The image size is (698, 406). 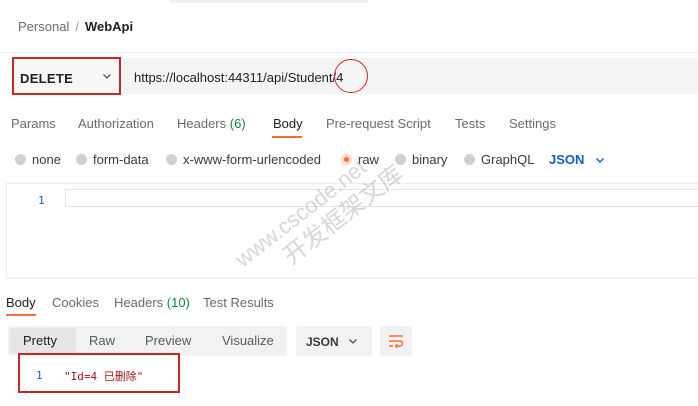 I want to click on response-body-viewer: 1 "Id=4 已删除", so click(x=99, y=373).